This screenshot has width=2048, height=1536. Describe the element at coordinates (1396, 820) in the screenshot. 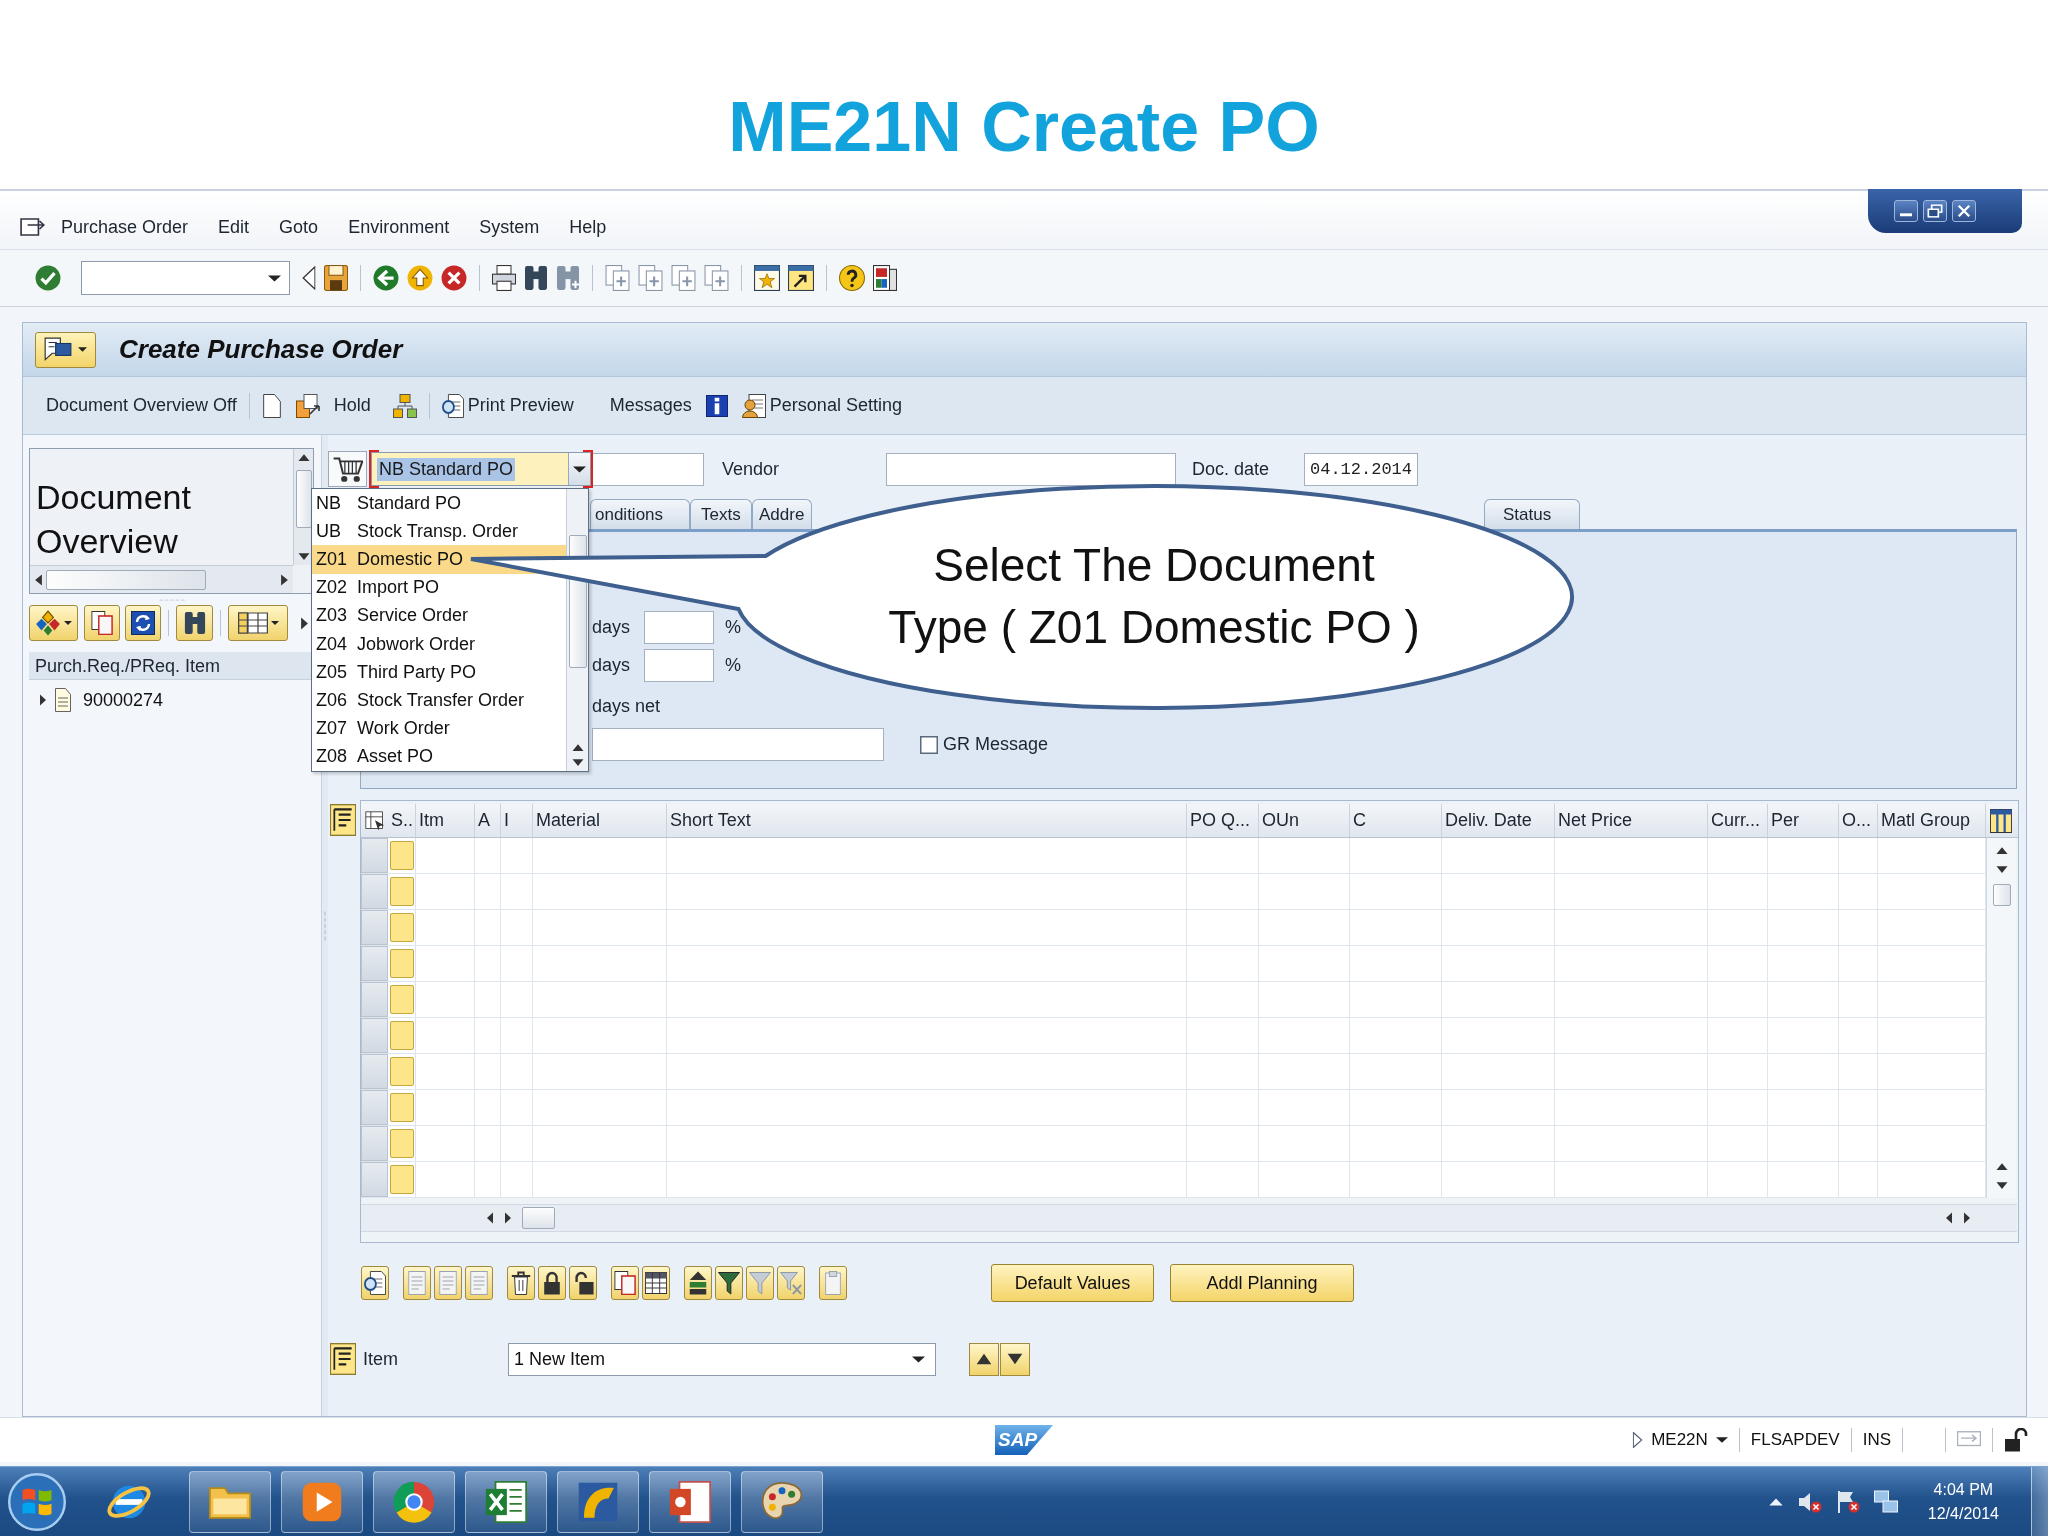

I see `column-header: C` at that location.